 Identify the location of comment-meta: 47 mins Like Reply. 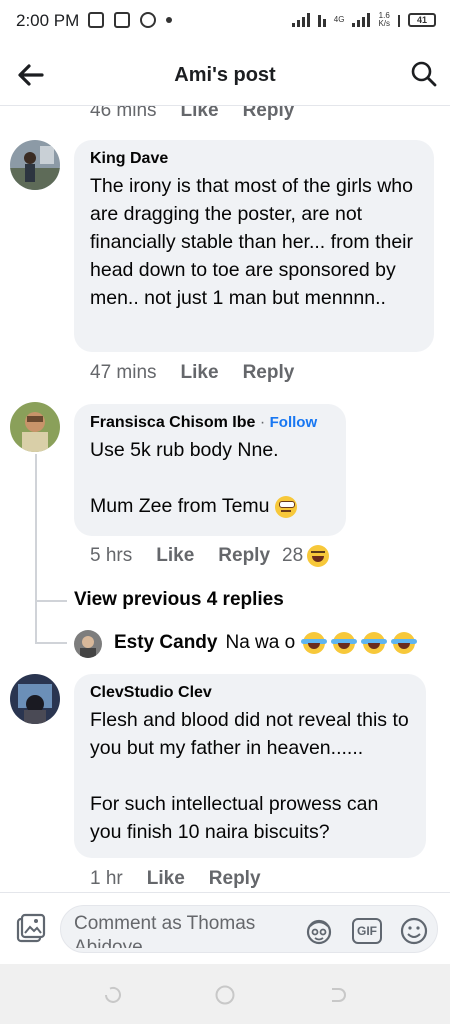
(204, 373).